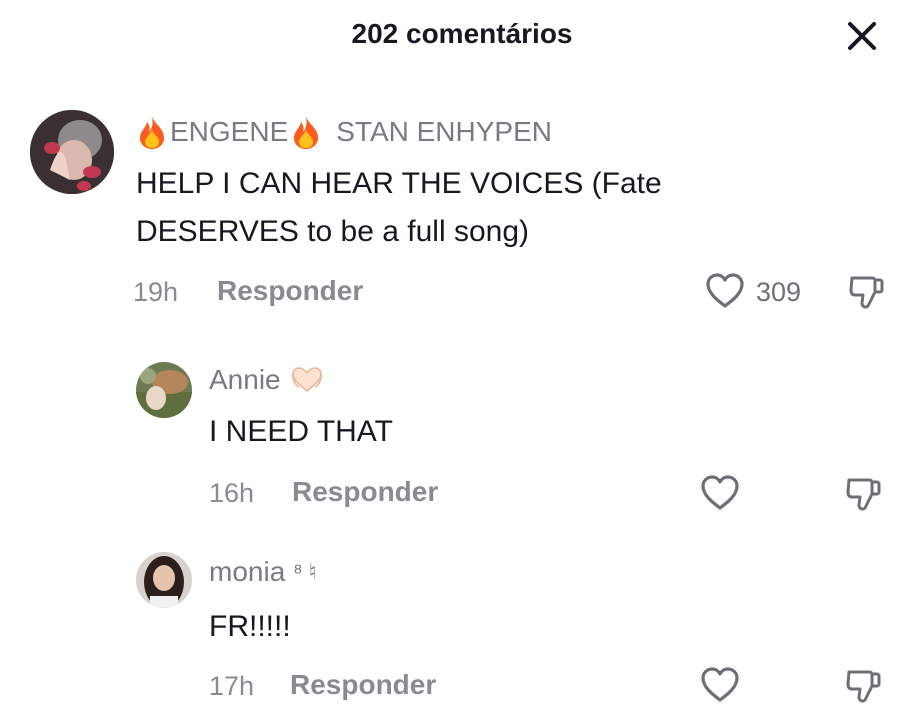 The width and height of the screenshot is (924, 722). Describe the element at coordinates (156, 292) in the screenshot. I see `comment-time: 19h` at that location.